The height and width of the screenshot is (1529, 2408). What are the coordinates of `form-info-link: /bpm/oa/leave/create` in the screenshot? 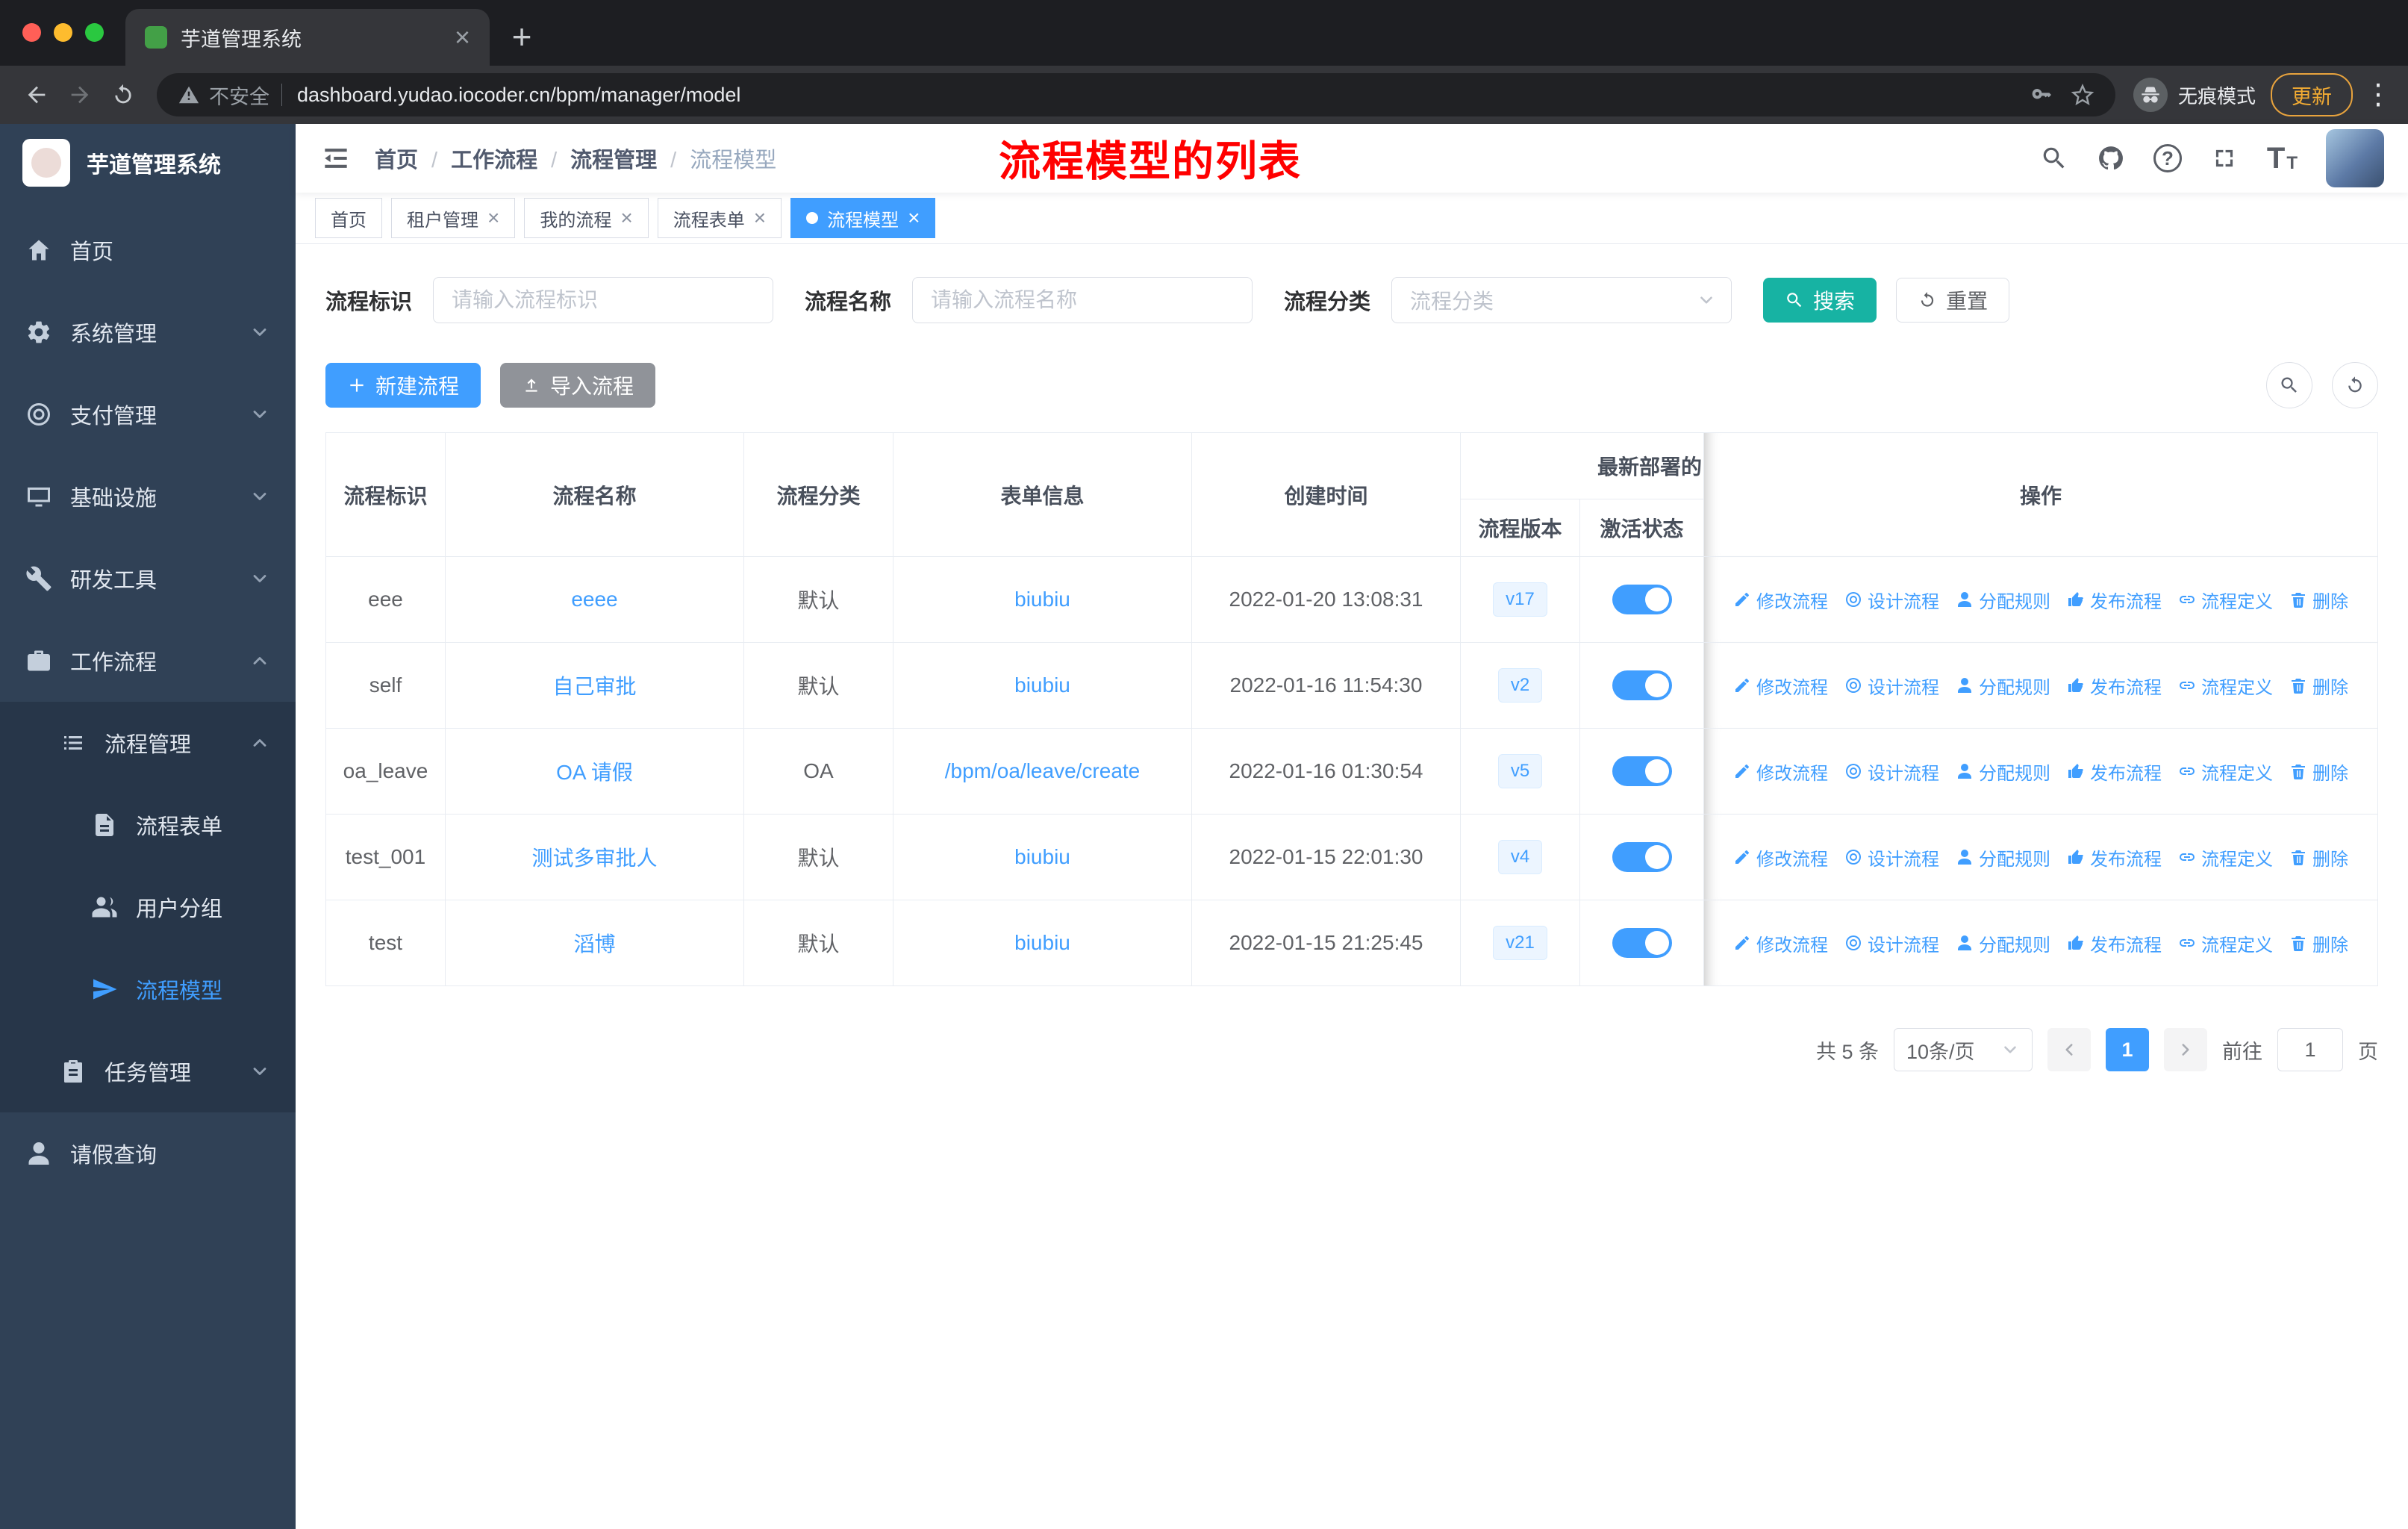 It's located at (1043, 770).